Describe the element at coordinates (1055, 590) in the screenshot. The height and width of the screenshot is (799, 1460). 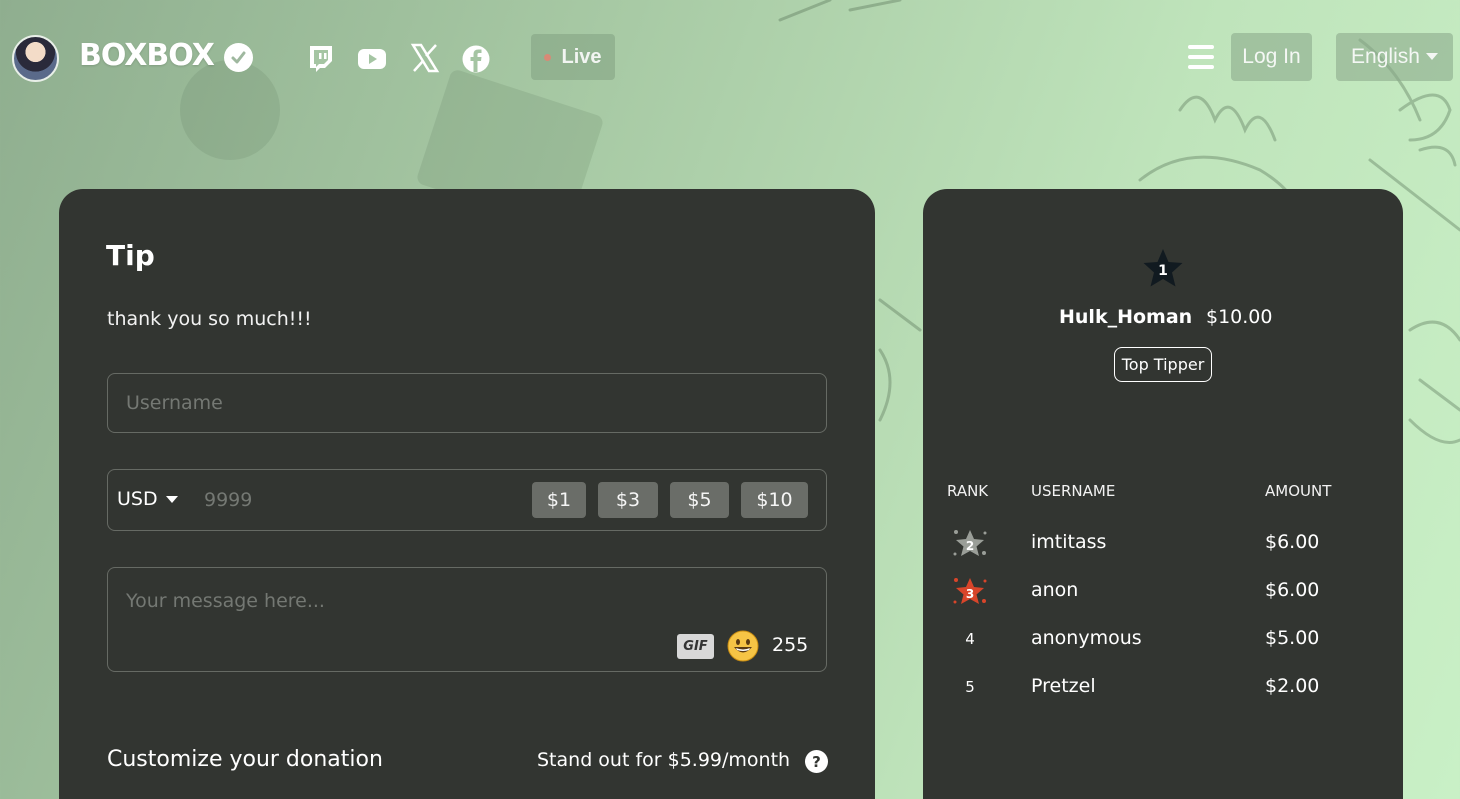
I see `row-username: anon` at that location.